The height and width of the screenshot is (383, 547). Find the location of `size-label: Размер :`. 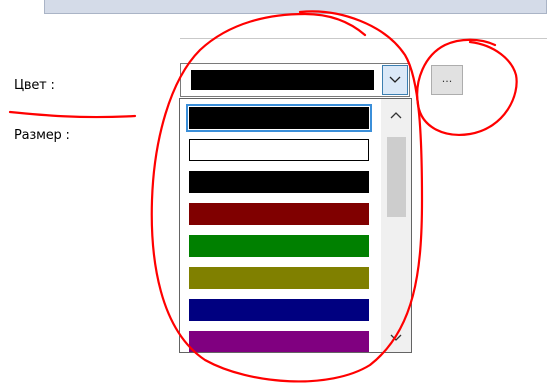

size-label: Размер : is located at coordinates (42, 135).